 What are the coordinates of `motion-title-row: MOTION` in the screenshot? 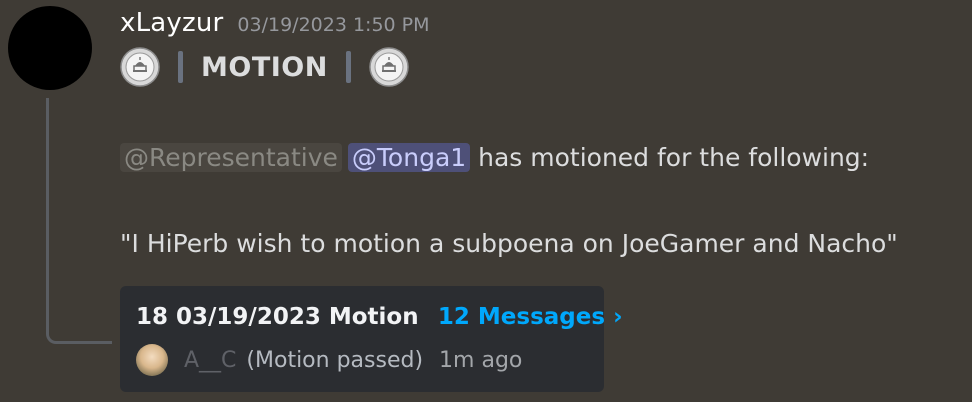 It's located at (264, 67).